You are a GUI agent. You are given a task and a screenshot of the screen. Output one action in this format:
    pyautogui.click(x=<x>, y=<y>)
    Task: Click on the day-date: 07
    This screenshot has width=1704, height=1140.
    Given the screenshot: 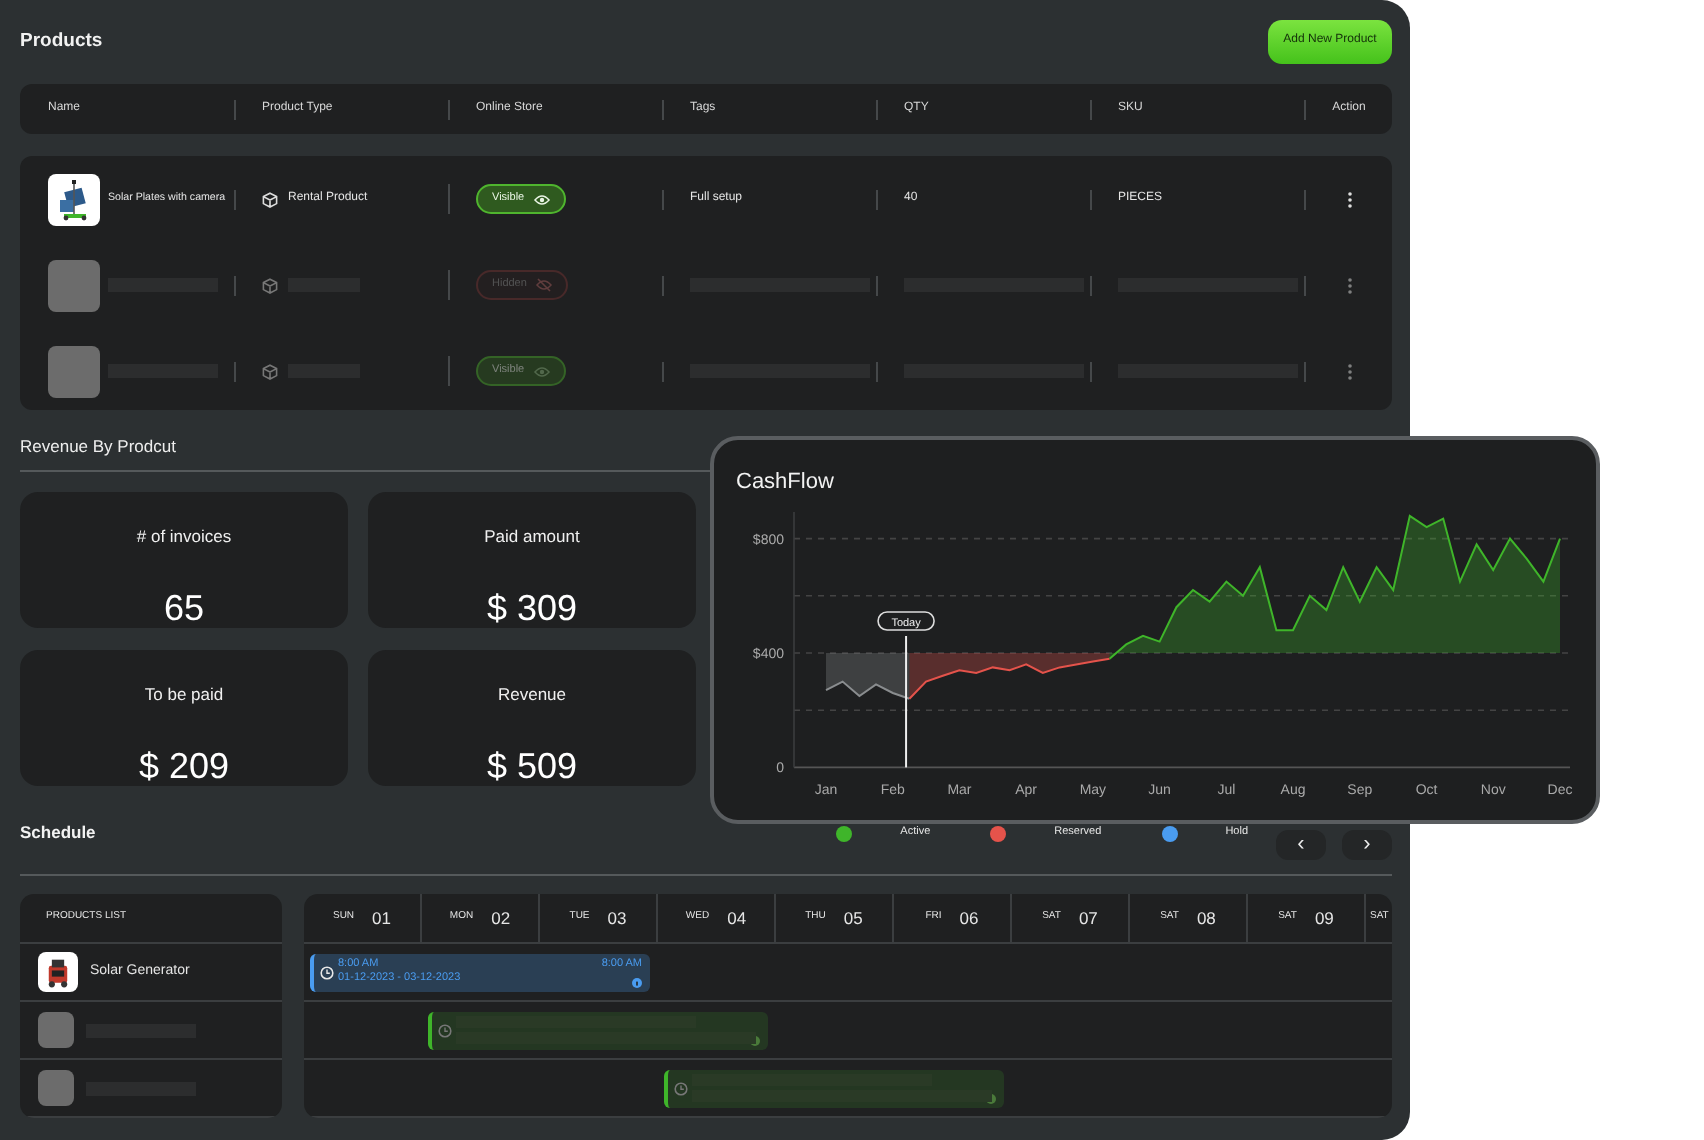 What is the action you would take?
    pyautogui.click(x=1088, y=918)
    